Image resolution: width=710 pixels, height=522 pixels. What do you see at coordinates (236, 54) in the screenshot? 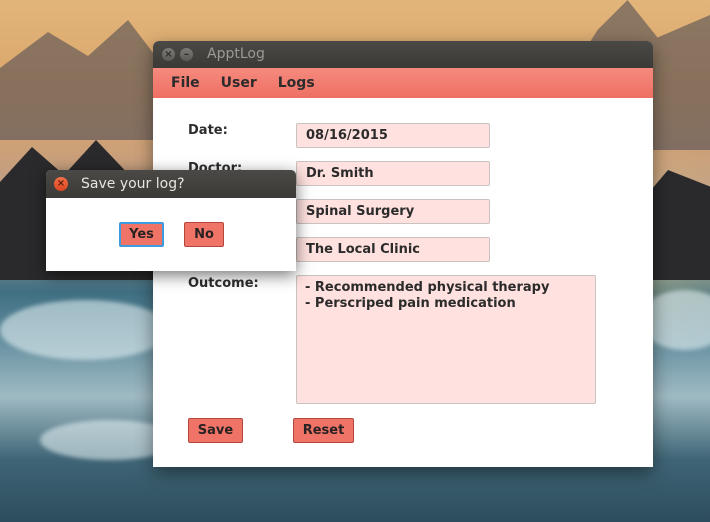
I see `window-title: ApptLog` at bounding box center [236, 54].